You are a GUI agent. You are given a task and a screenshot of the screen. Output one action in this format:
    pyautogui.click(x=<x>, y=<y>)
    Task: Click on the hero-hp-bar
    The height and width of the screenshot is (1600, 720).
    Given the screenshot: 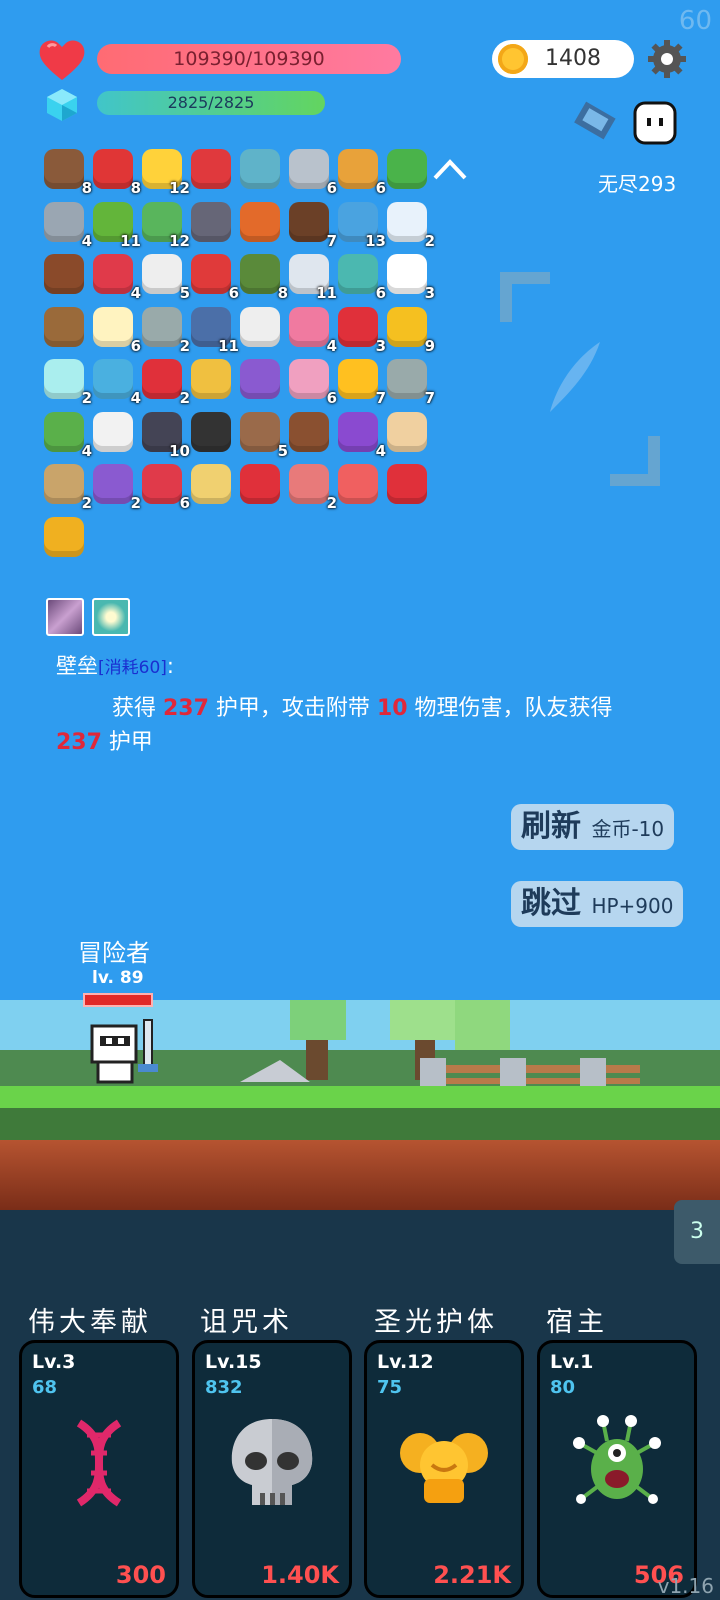 What is the action you would take?
    pyautogui.click(x=118, y=1000)
    